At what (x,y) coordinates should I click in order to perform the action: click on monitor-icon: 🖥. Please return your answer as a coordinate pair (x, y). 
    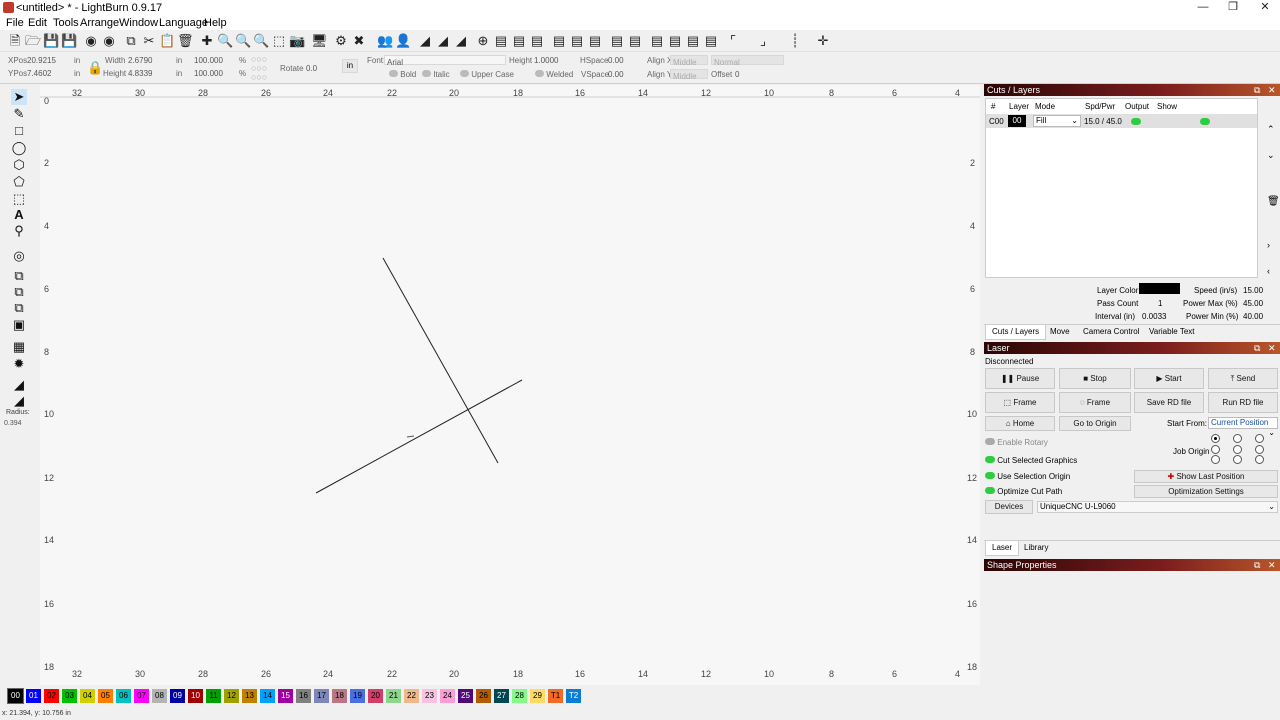
    Looking at the image, I should click on (319, 41).